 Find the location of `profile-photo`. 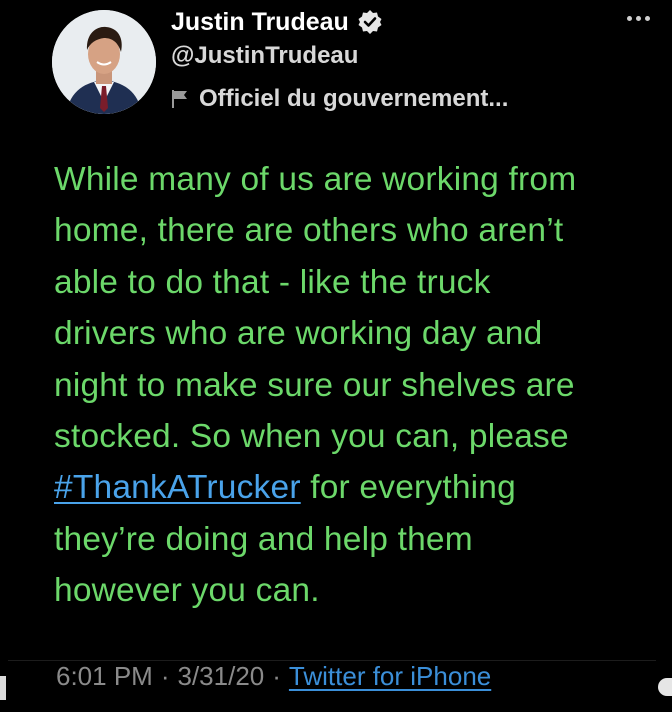

profile-photo is located at coordinates (104, 62).